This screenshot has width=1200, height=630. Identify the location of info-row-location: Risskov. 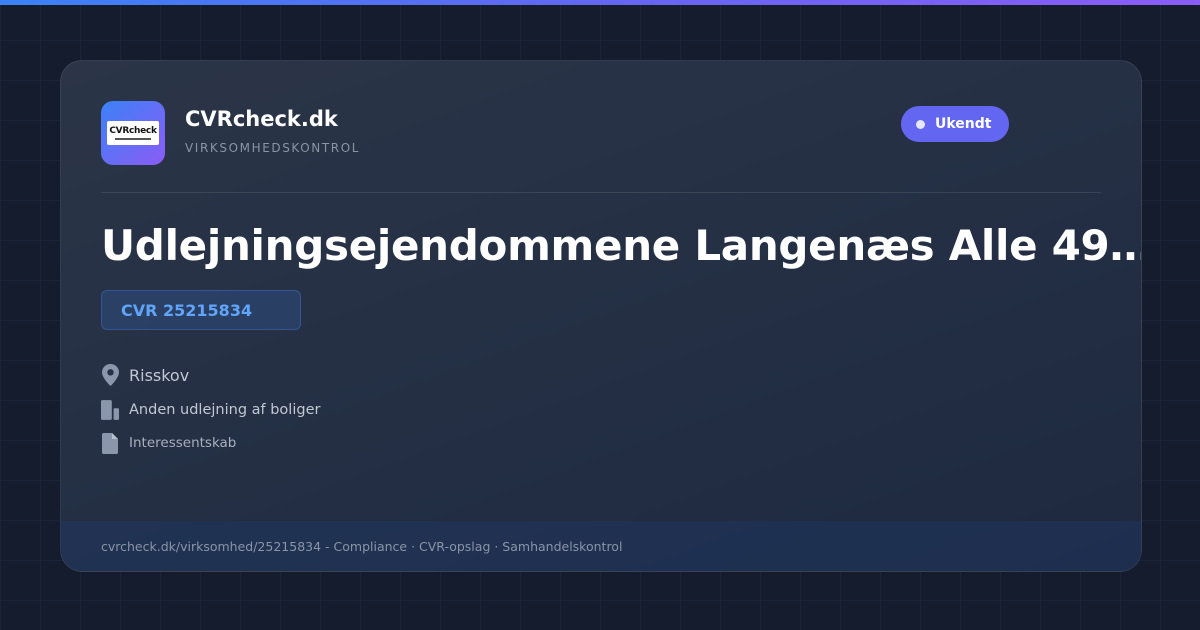
(145, 375).